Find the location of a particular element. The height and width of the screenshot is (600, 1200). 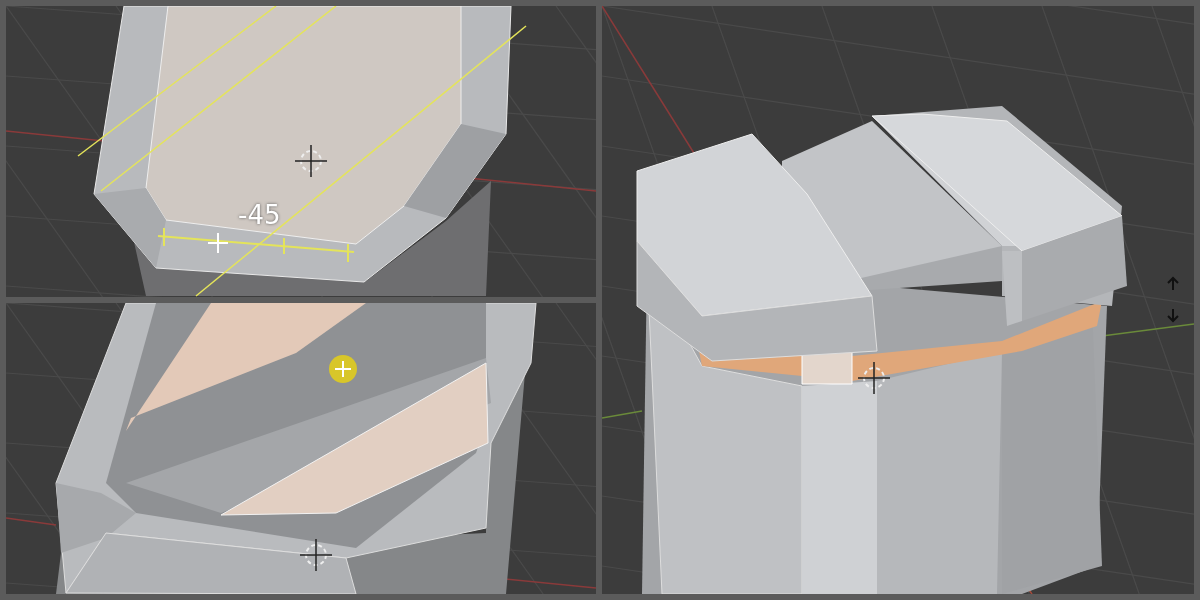

crosshair-icon is located at coordinates (218, 243).